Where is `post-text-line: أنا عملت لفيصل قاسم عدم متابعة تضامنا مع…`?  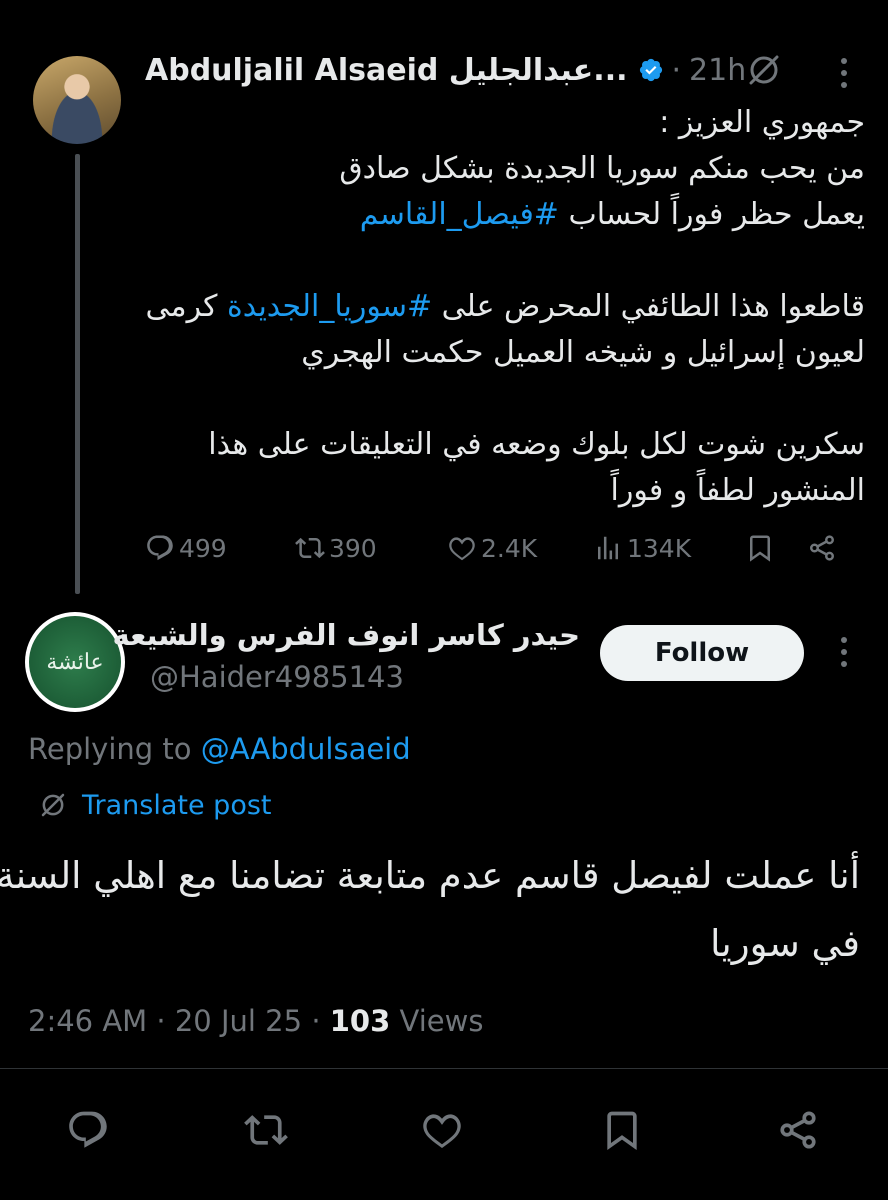
post-text-line: أنا عملت لفيصل قاسم عدم متابعة تضامنا مع… is located at coordinates (430, 875).